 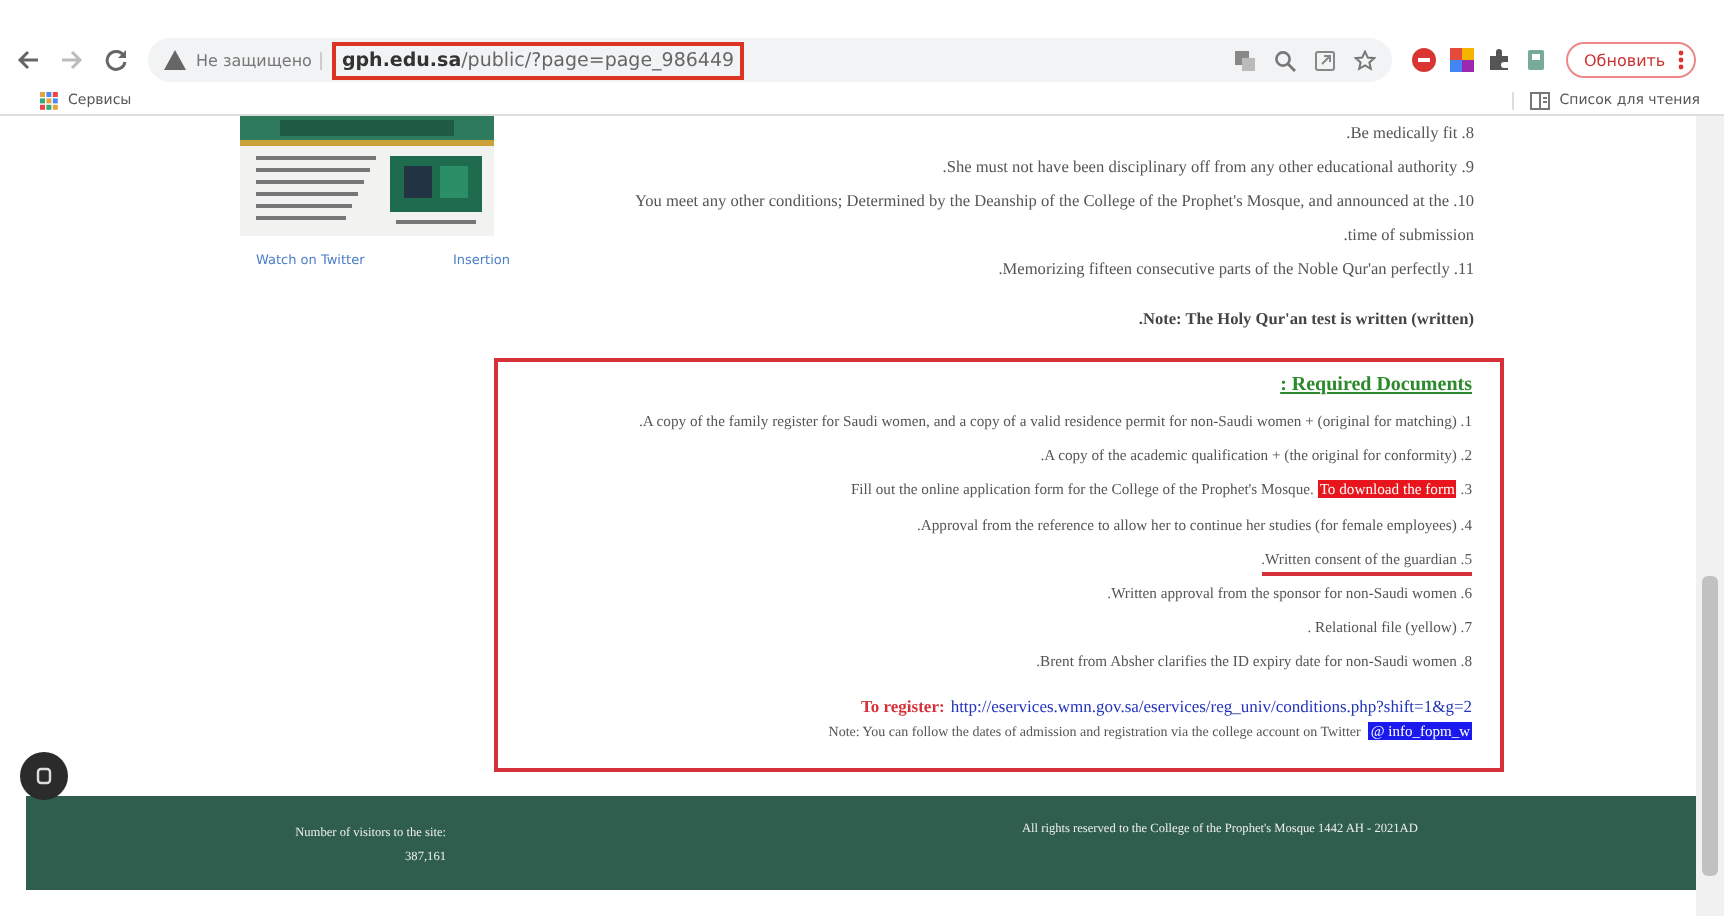 I want to click on url-text: gph.edu.sa/public/?page=page_986449, so click(x=538, y=60).